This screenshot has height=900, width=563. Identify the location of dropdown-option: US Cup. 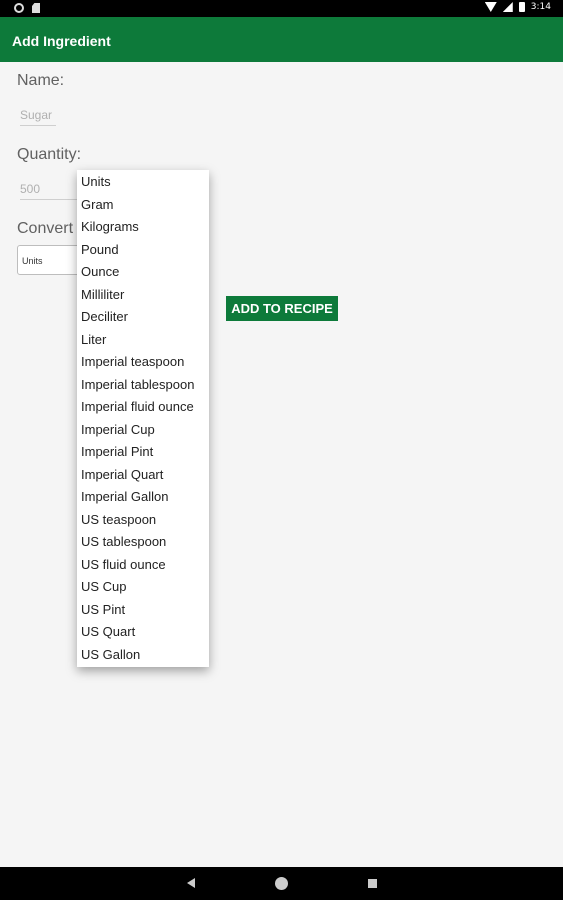
(143, 588).